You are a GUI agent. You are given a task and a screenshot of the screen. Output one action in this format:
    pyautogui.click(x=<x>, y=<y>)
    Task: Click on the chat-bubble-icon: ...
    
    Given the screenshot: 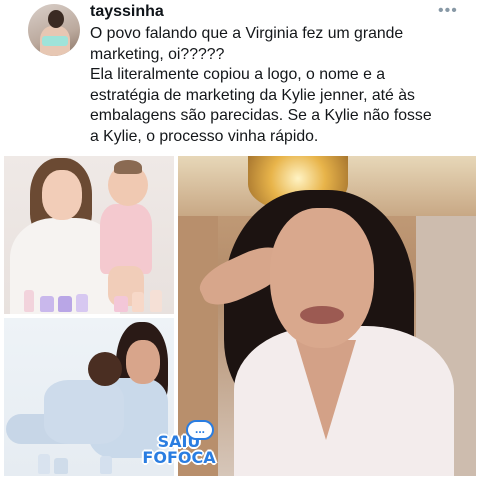 What is the action you would take?
    pyautogui.click(x=200, y=430)
    